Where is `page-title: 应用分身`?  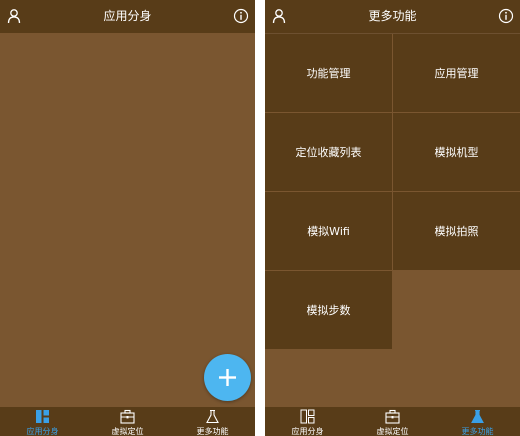
page-title: 应用分身 is located at coordinates (127, 16).